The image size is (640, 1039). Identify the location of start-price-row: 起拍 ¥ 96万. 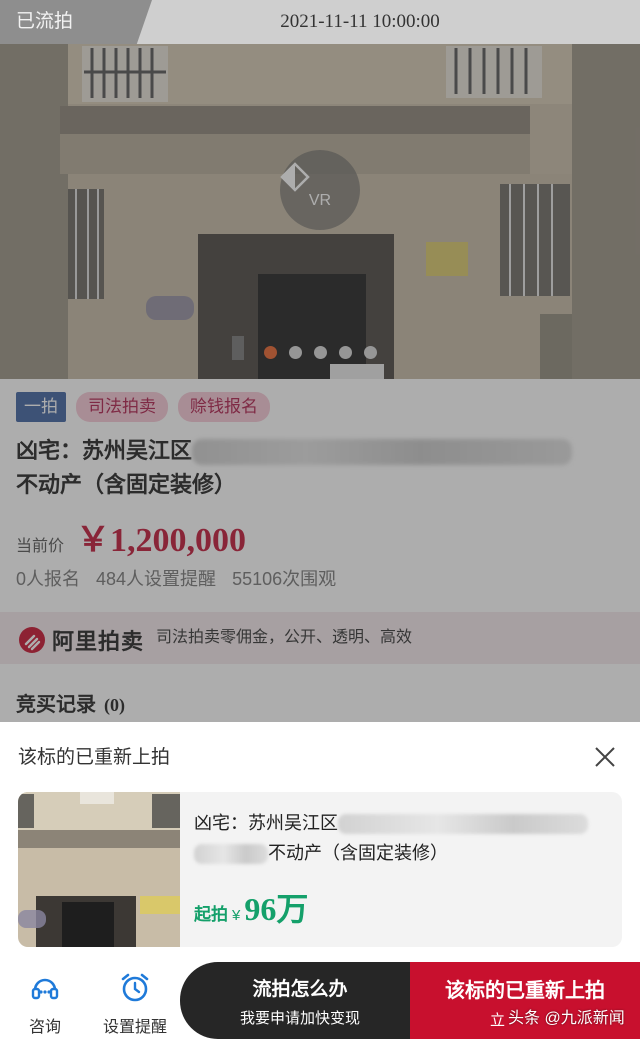
(251, 907).